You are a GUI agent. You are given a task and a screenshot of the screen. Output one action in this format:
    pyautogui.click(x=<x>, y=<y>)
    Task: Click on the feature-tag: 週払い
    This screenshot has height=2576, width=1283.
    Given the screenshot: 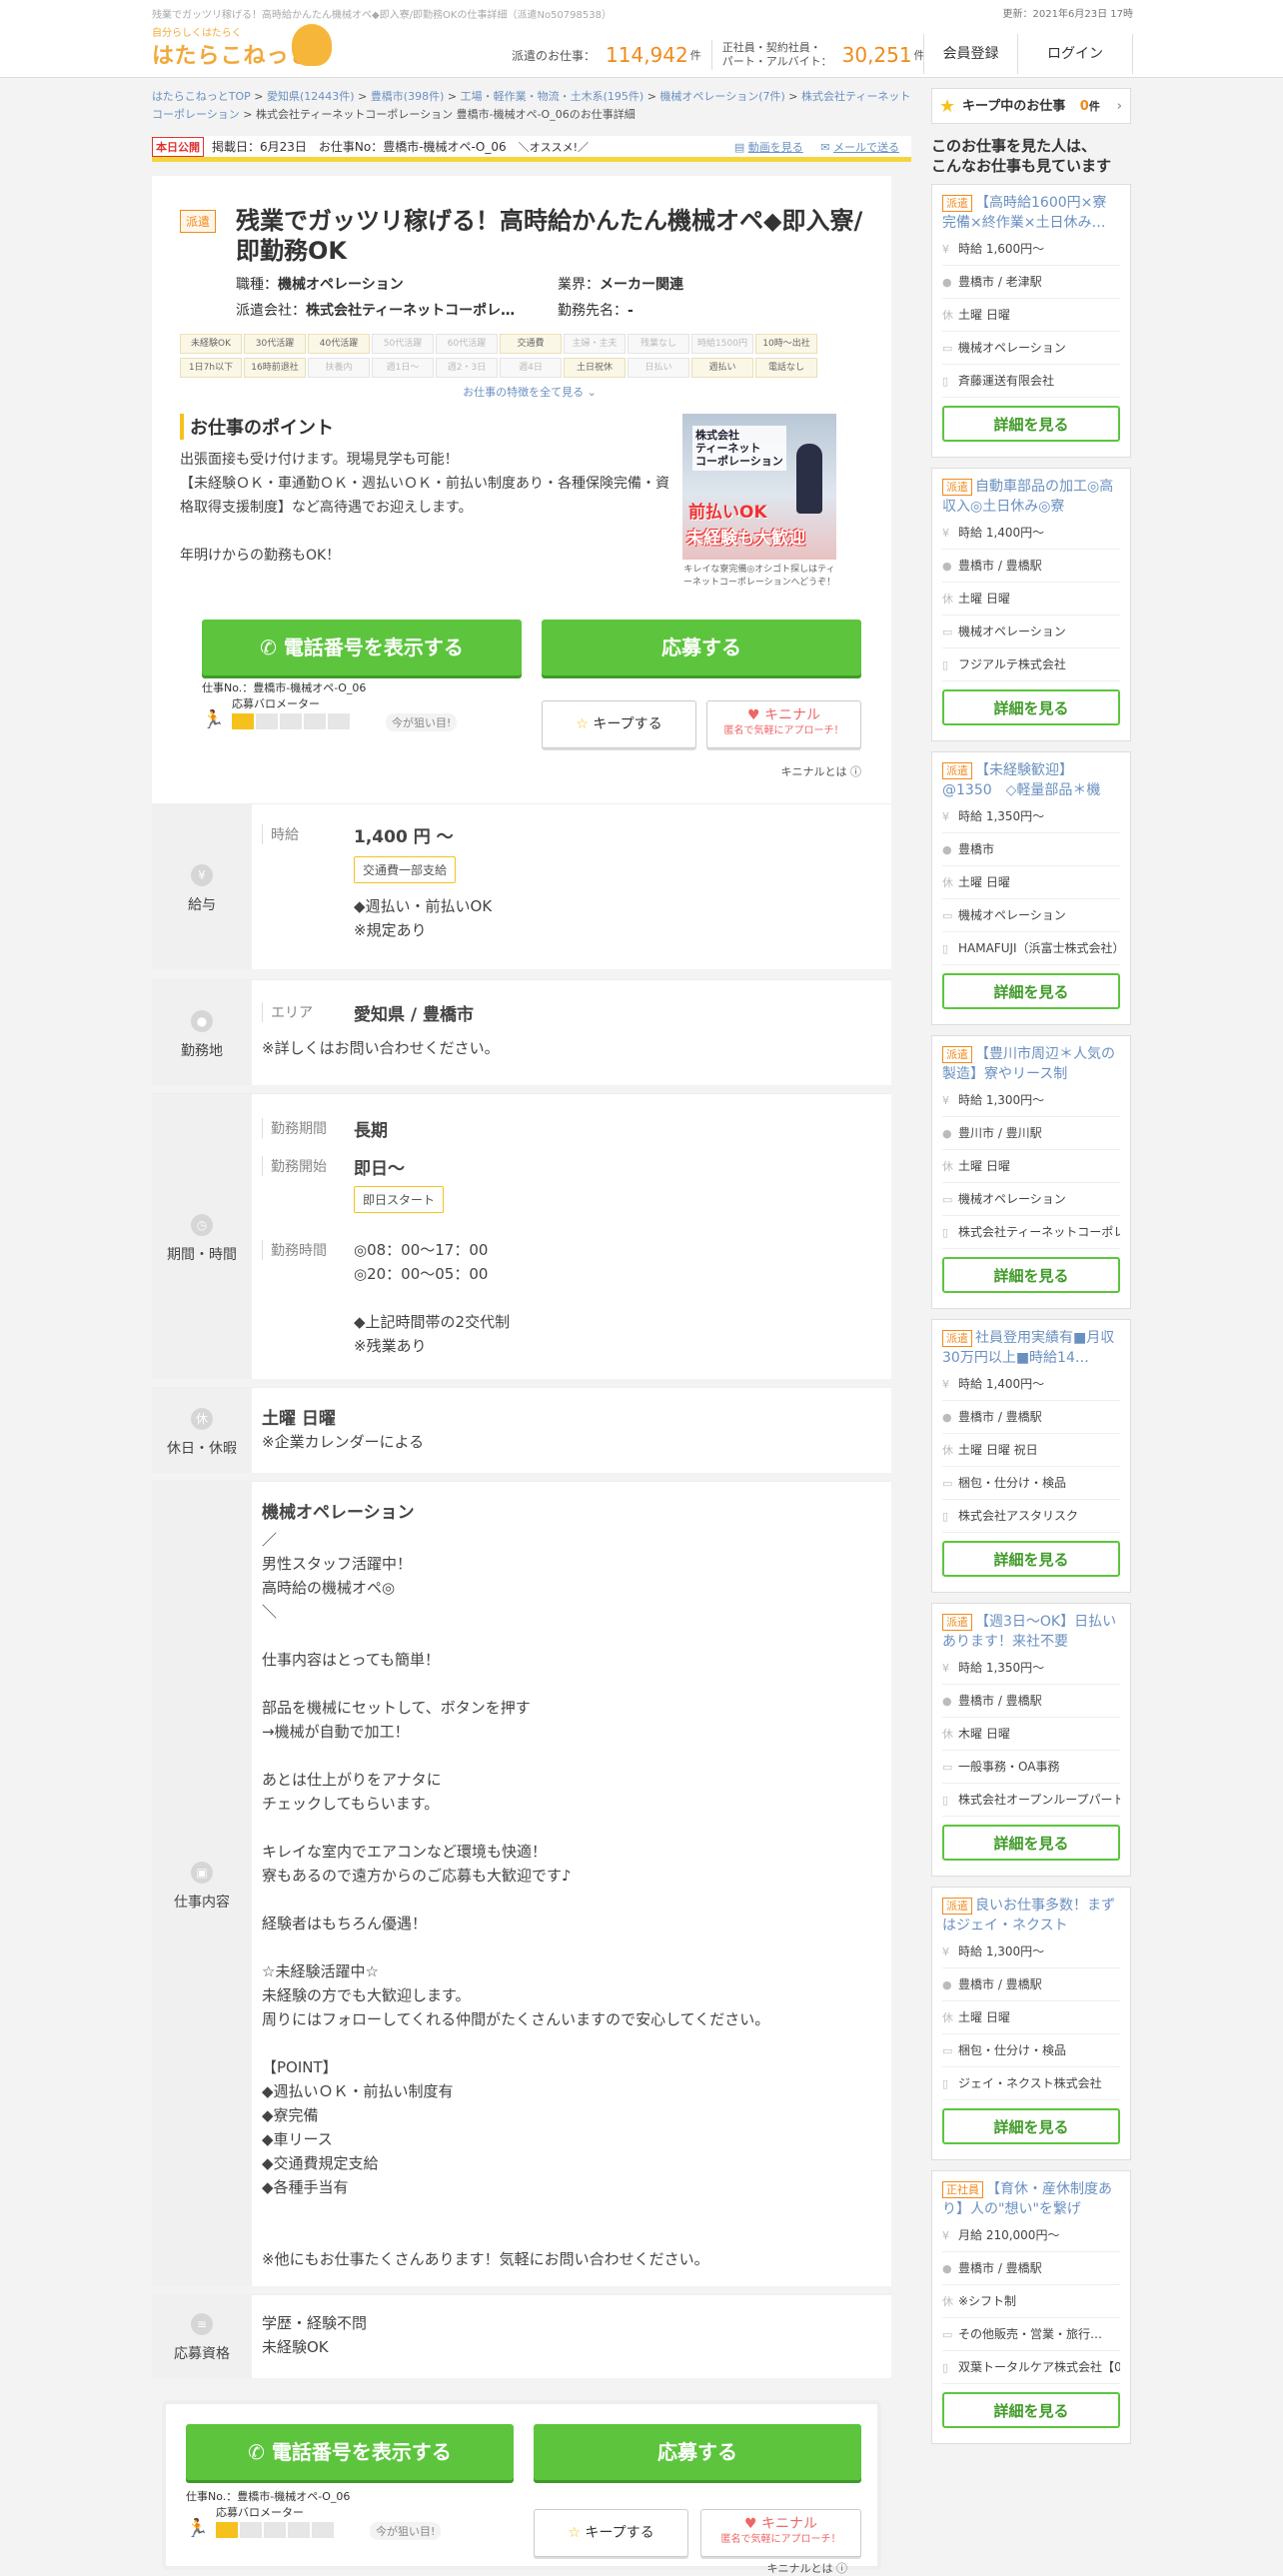 What is the action you would take?
    pyautogui.click(x=722, y=368)
    